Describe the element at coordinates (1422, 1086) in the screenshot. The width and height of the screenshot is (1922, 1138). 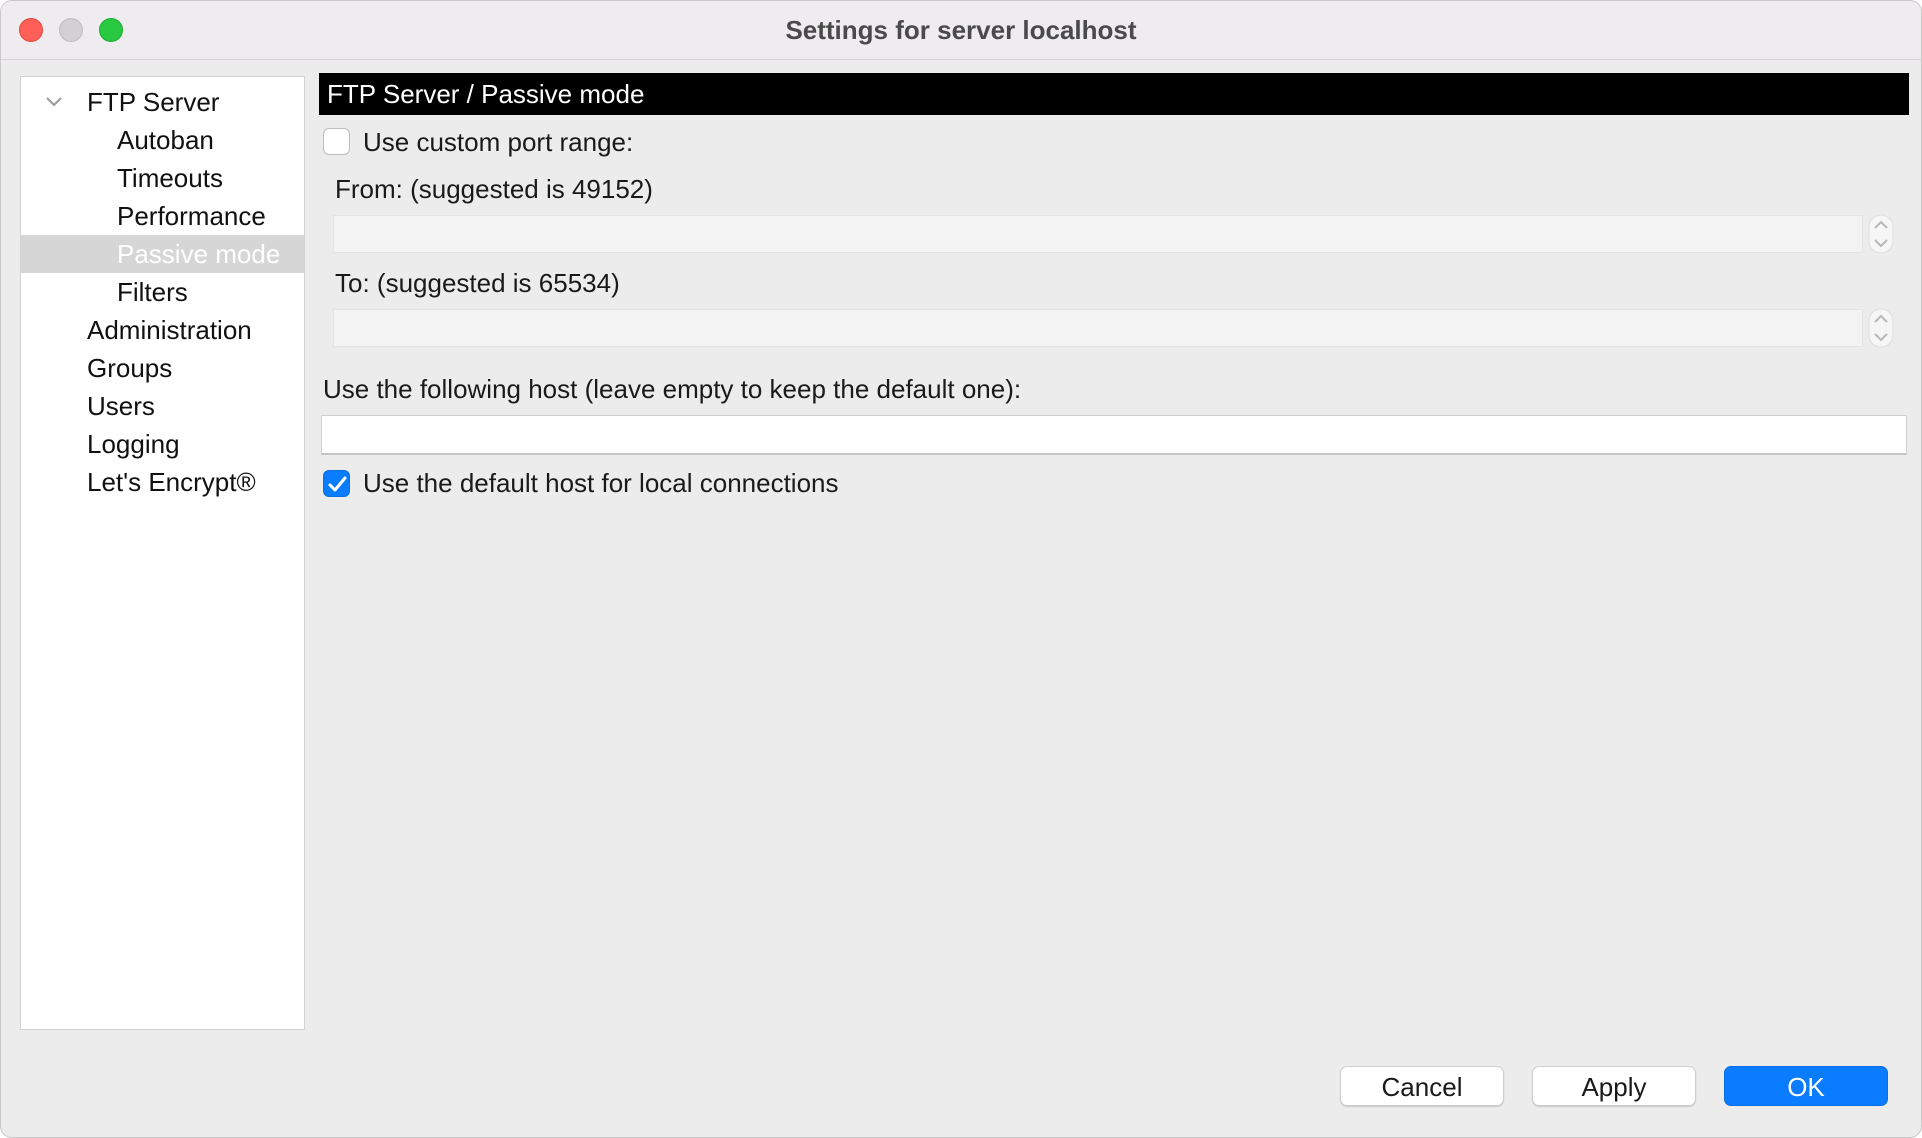
I see `cancel-button: Cancel` at that location.